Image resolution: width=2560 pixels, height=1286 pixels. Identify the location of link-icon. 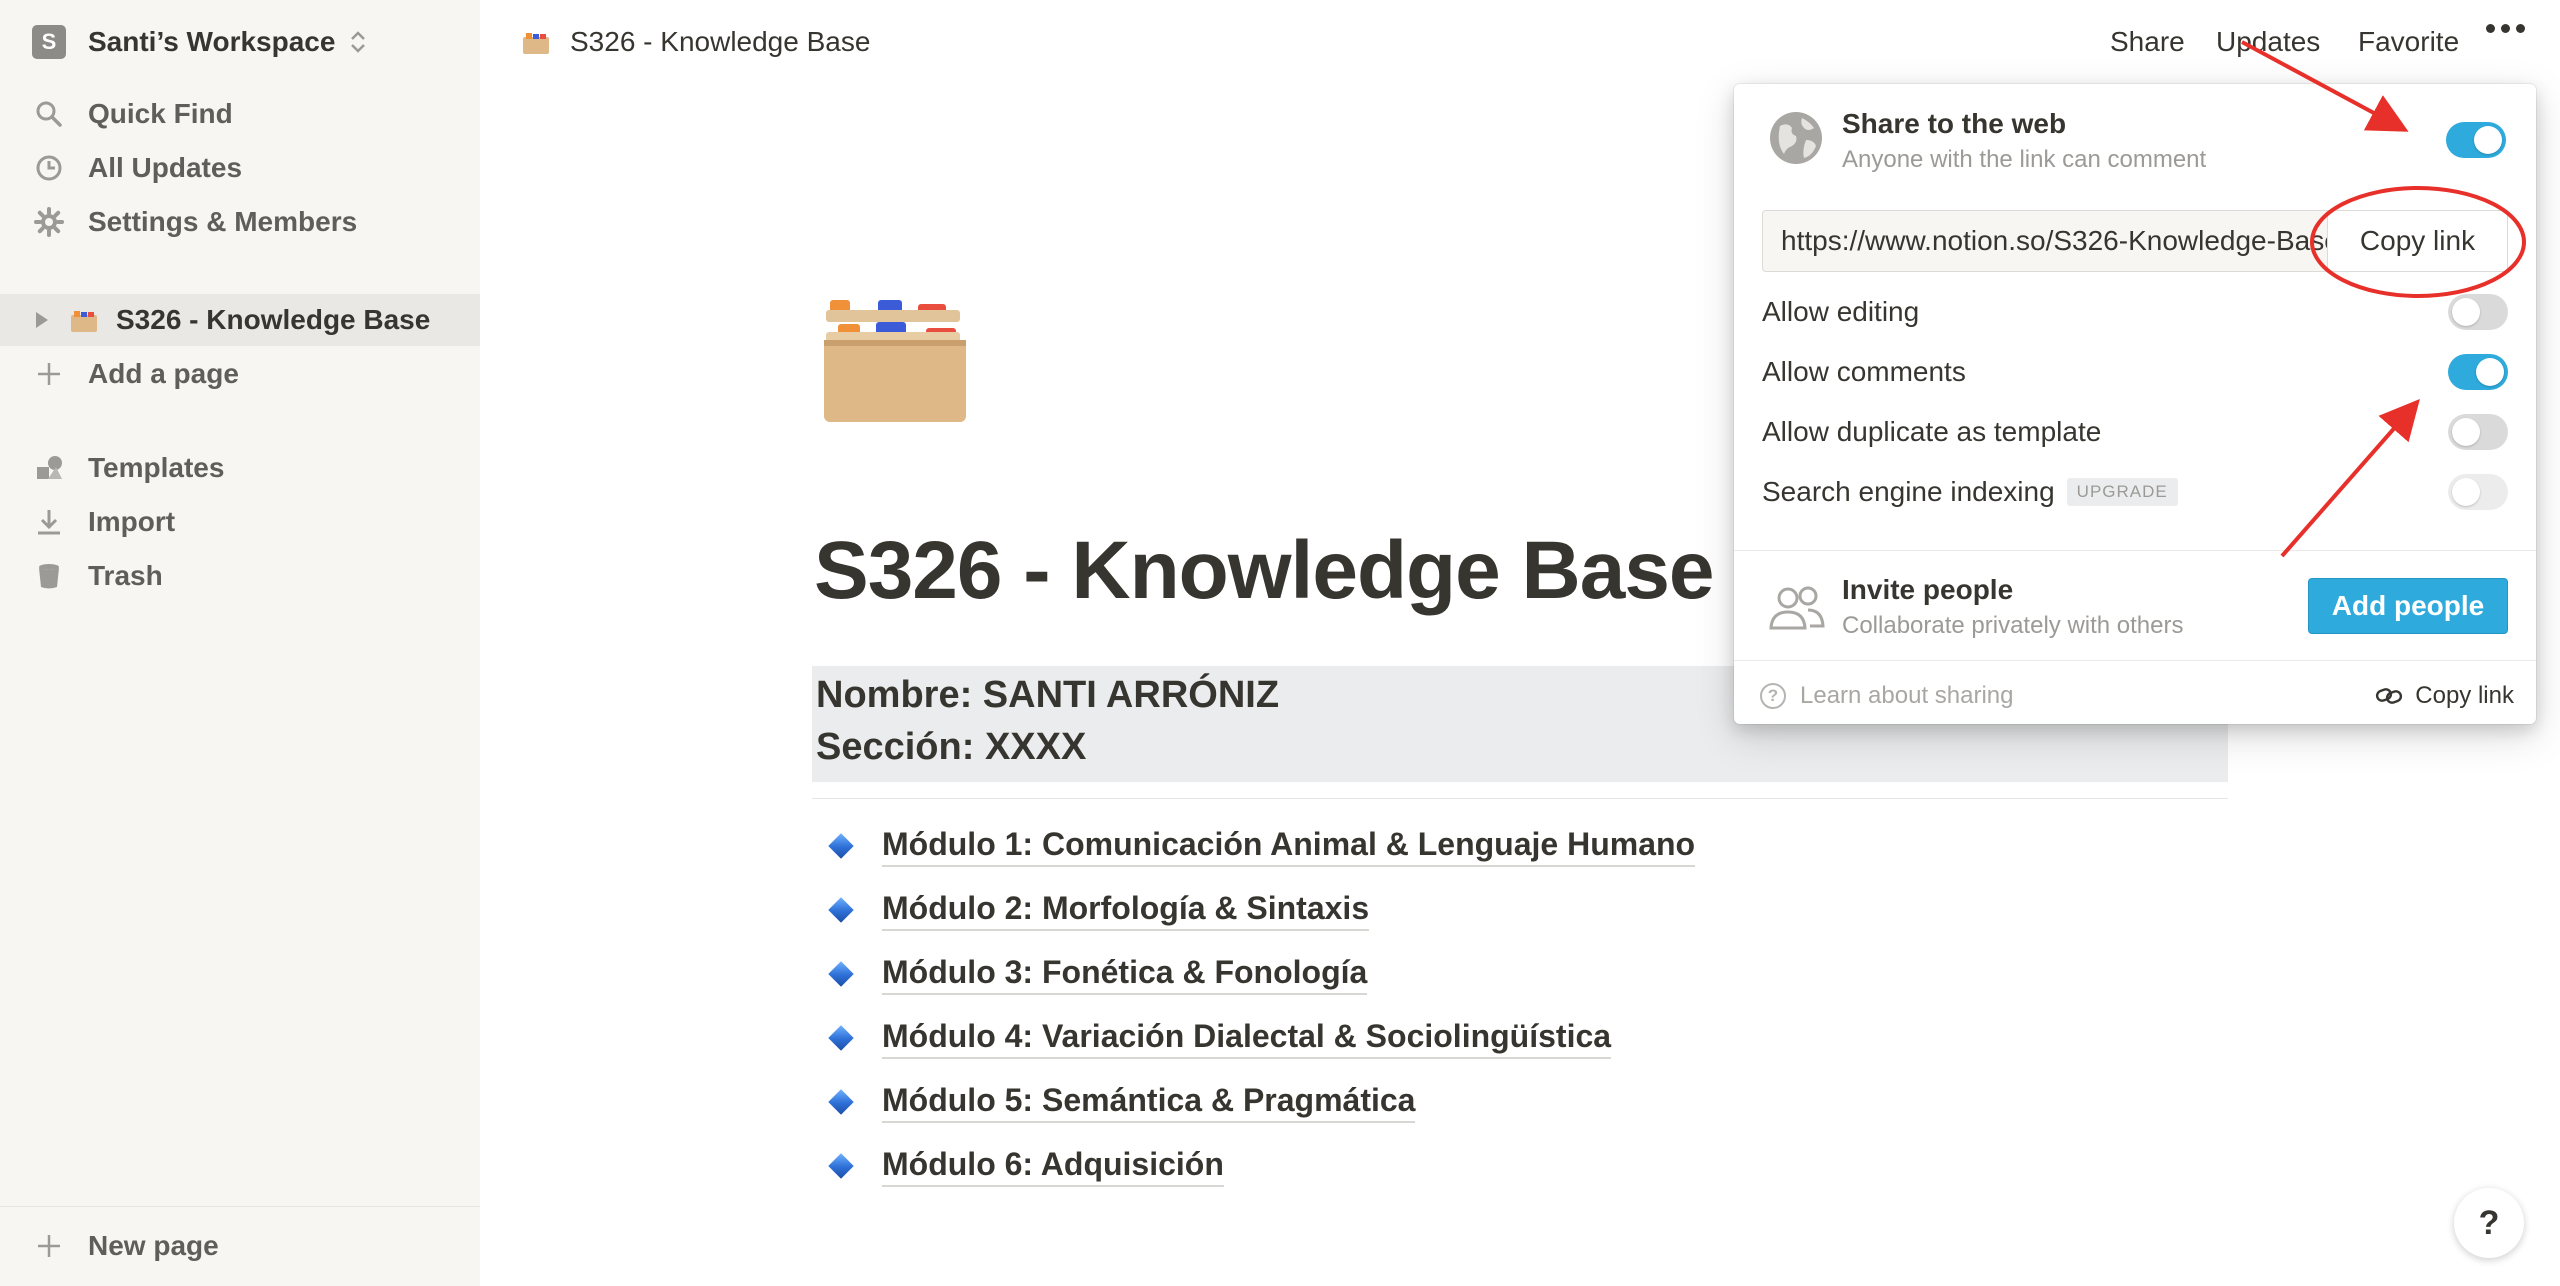
(2389, 696).